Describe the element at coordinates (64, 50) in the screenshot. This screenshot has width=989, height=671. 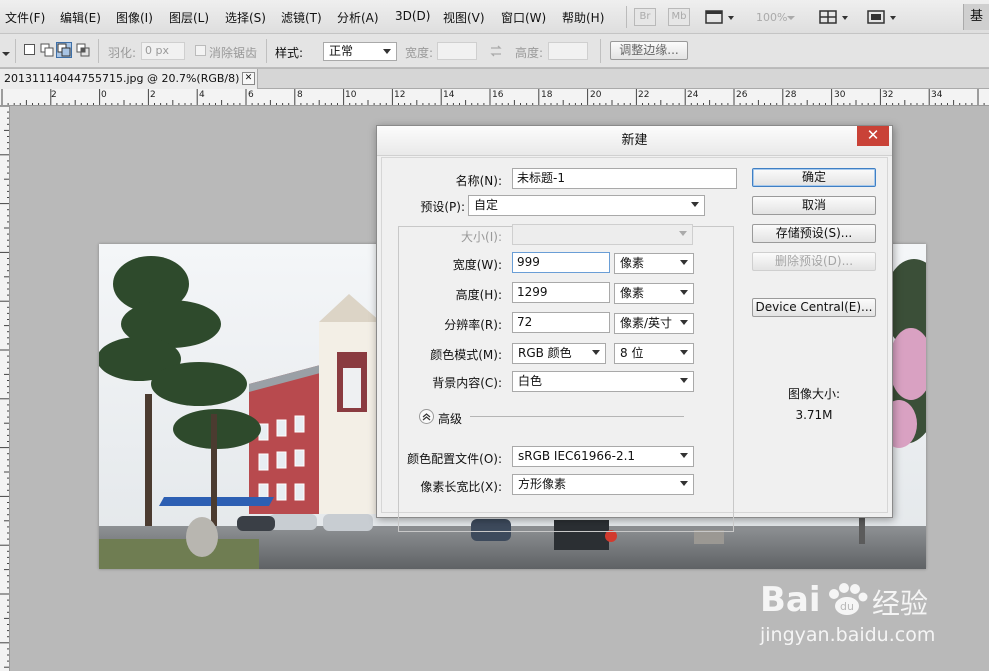
I see `subtract-selection-icon` at that location.